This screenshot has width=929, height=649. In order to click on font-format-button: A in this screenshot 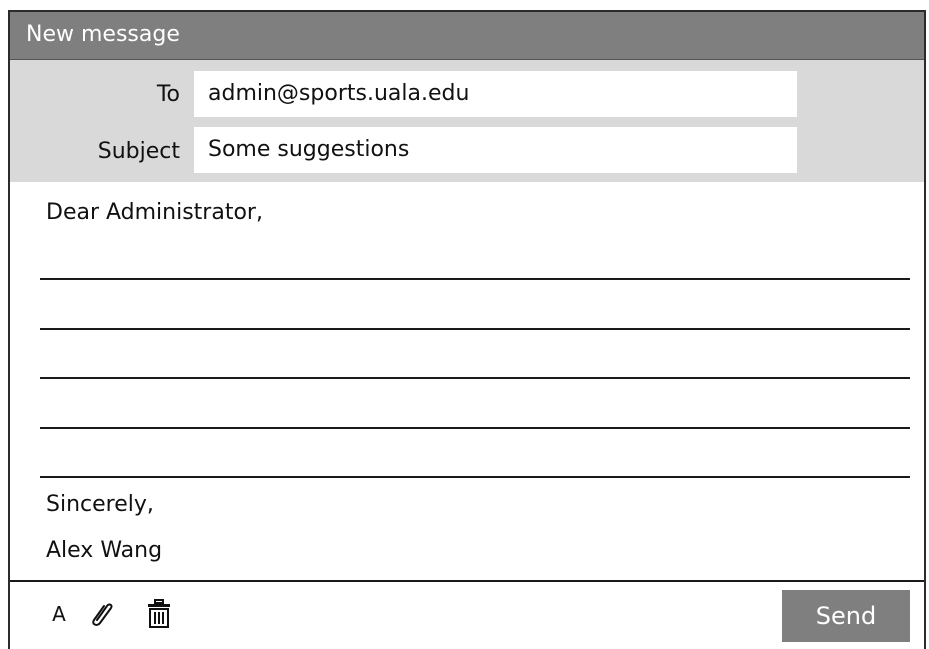, I will do `click(59, 614)`.